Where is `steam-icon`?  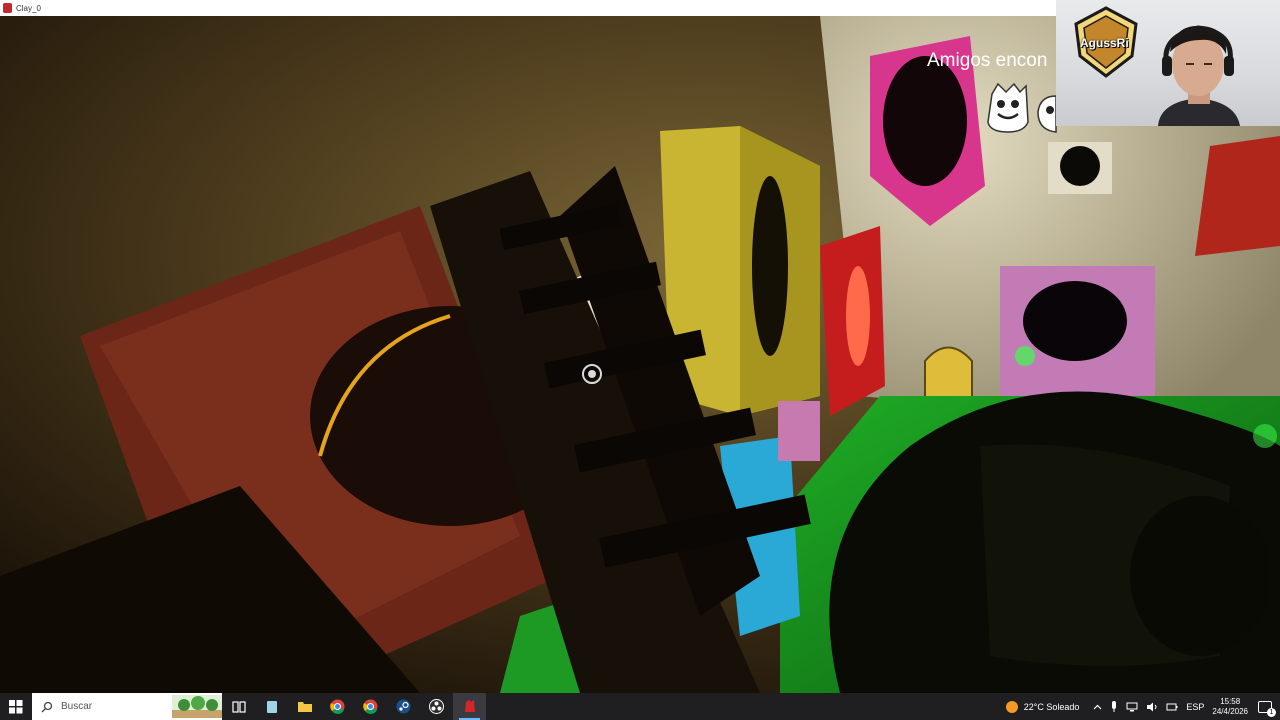
steam-icon is located at coordinates (403, 706).